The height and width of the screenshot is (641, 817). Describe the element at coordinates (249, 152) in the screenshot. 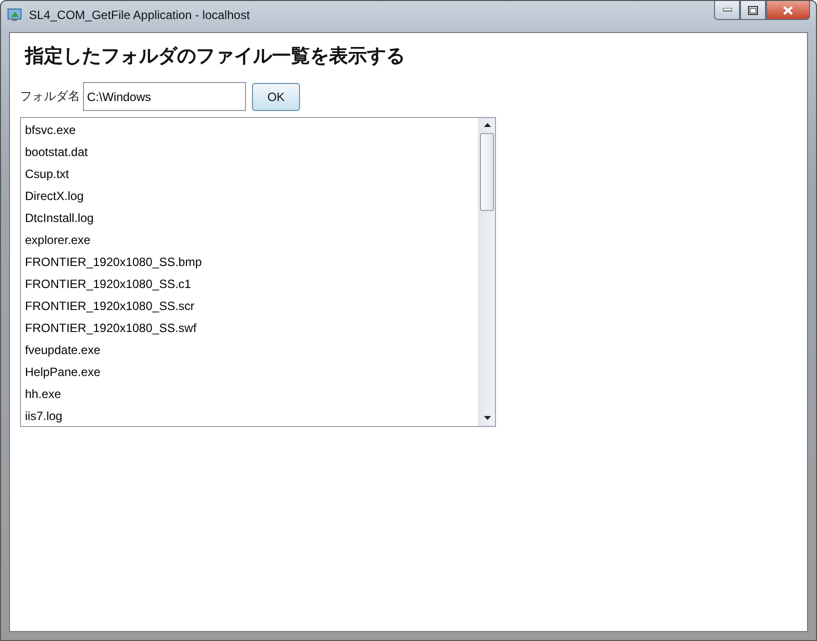

I see `file-list-item: bootstat.dat` at that location.